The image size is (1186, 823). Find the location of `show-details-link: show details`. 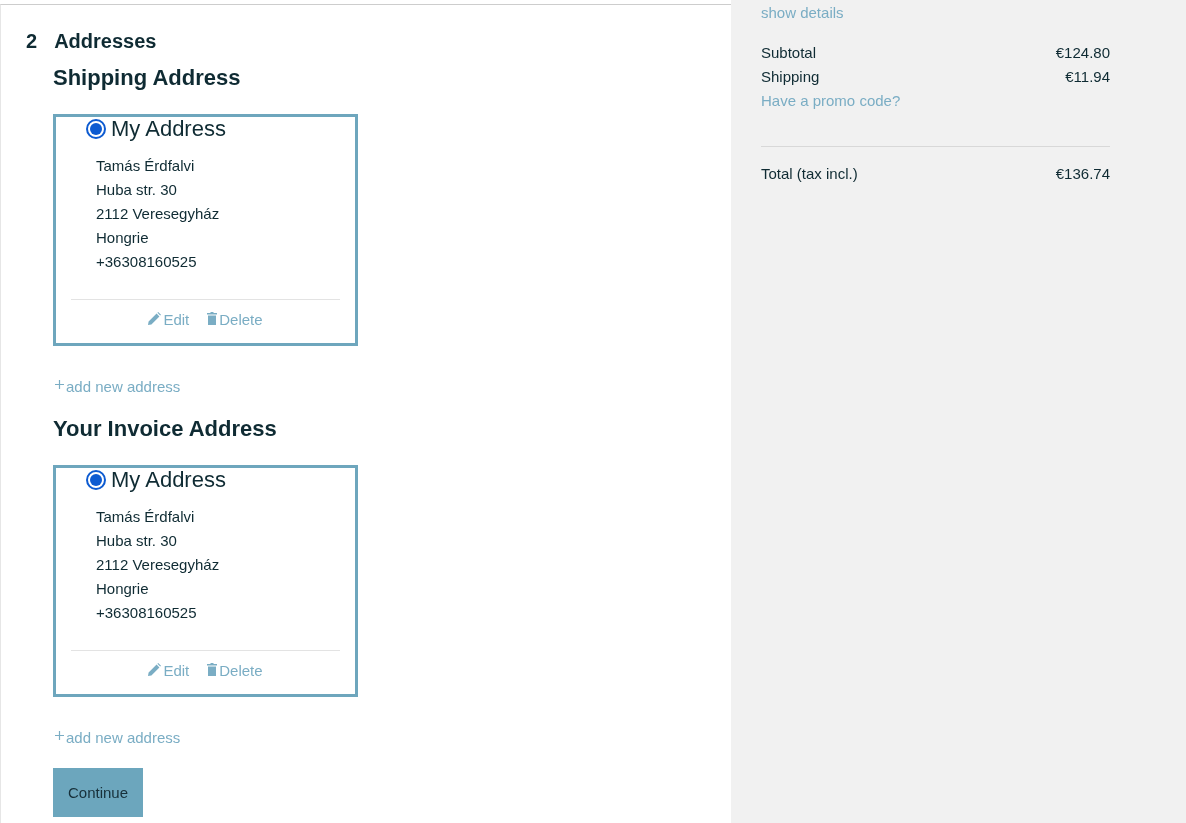

show-details-link: show details is located at coordinates (802, 13).